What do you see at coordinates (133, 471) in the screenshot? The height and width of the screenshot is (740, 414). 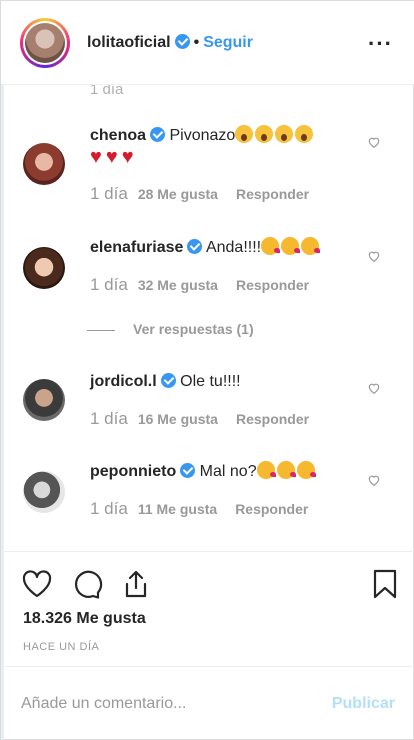 I see `comment-username: peponnieto` at bounding box center [133, 471].